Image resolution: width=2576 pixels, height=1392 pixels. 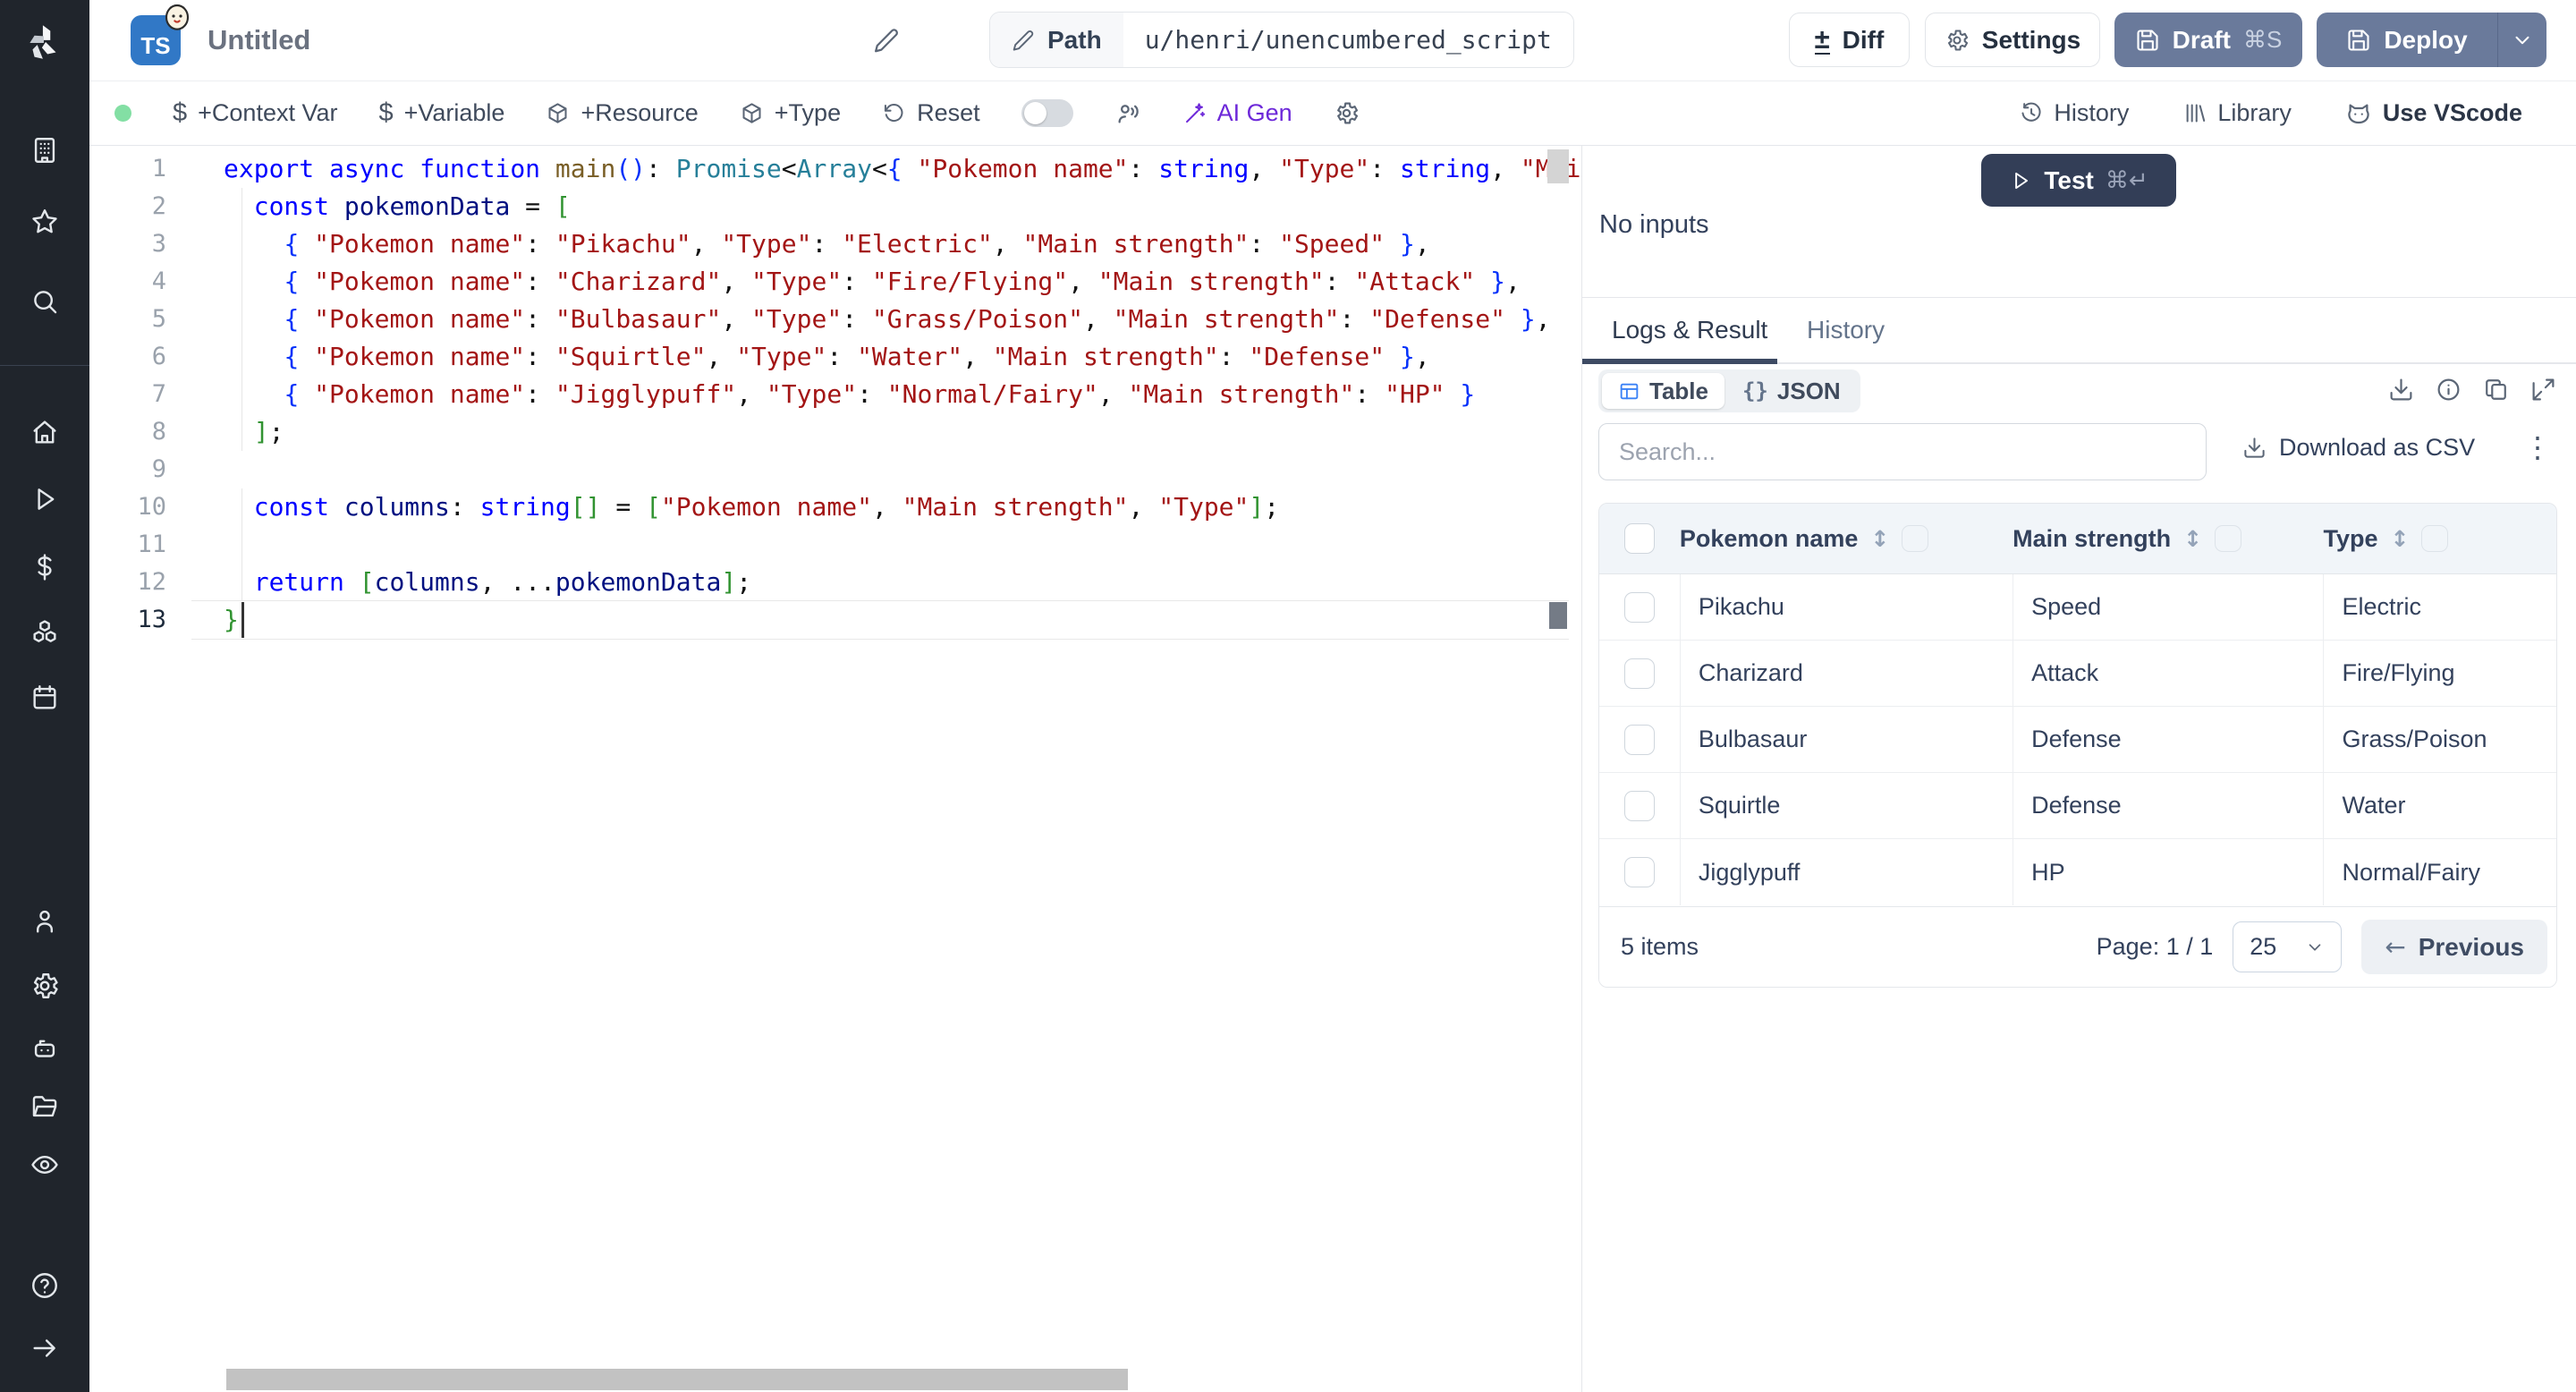 What do you see at coordinates (2454, 947) in the screenshot?
I see `previous-page-button: ← Previous` at bounding box center [2454, 947].